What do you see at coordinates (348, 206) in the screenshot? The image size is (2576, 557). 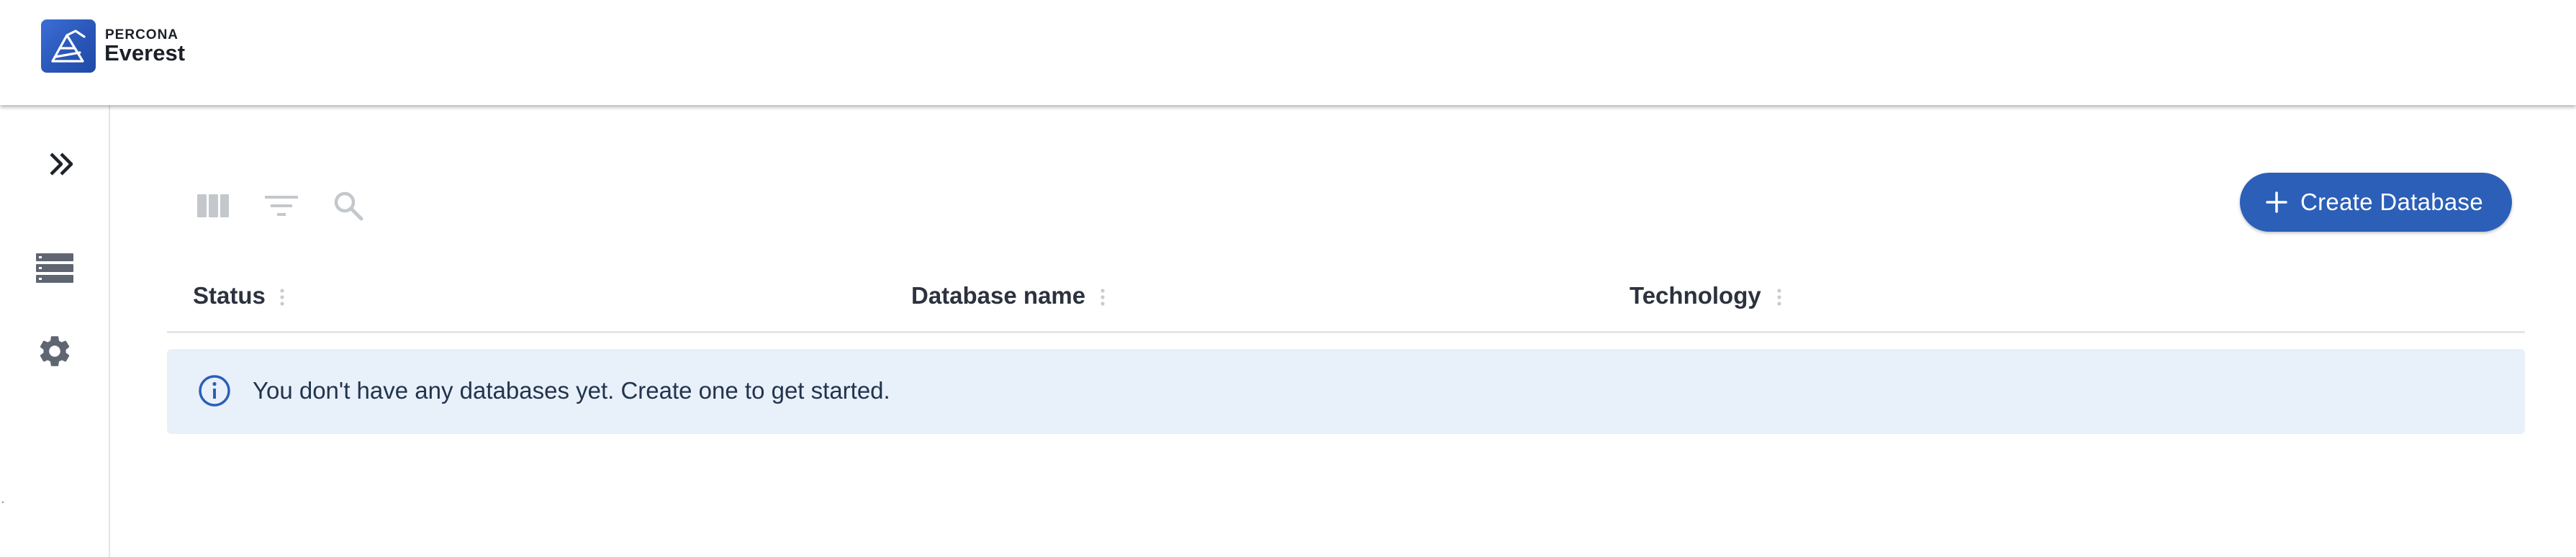 I see `search-icon` at bounding box center [348, 206].